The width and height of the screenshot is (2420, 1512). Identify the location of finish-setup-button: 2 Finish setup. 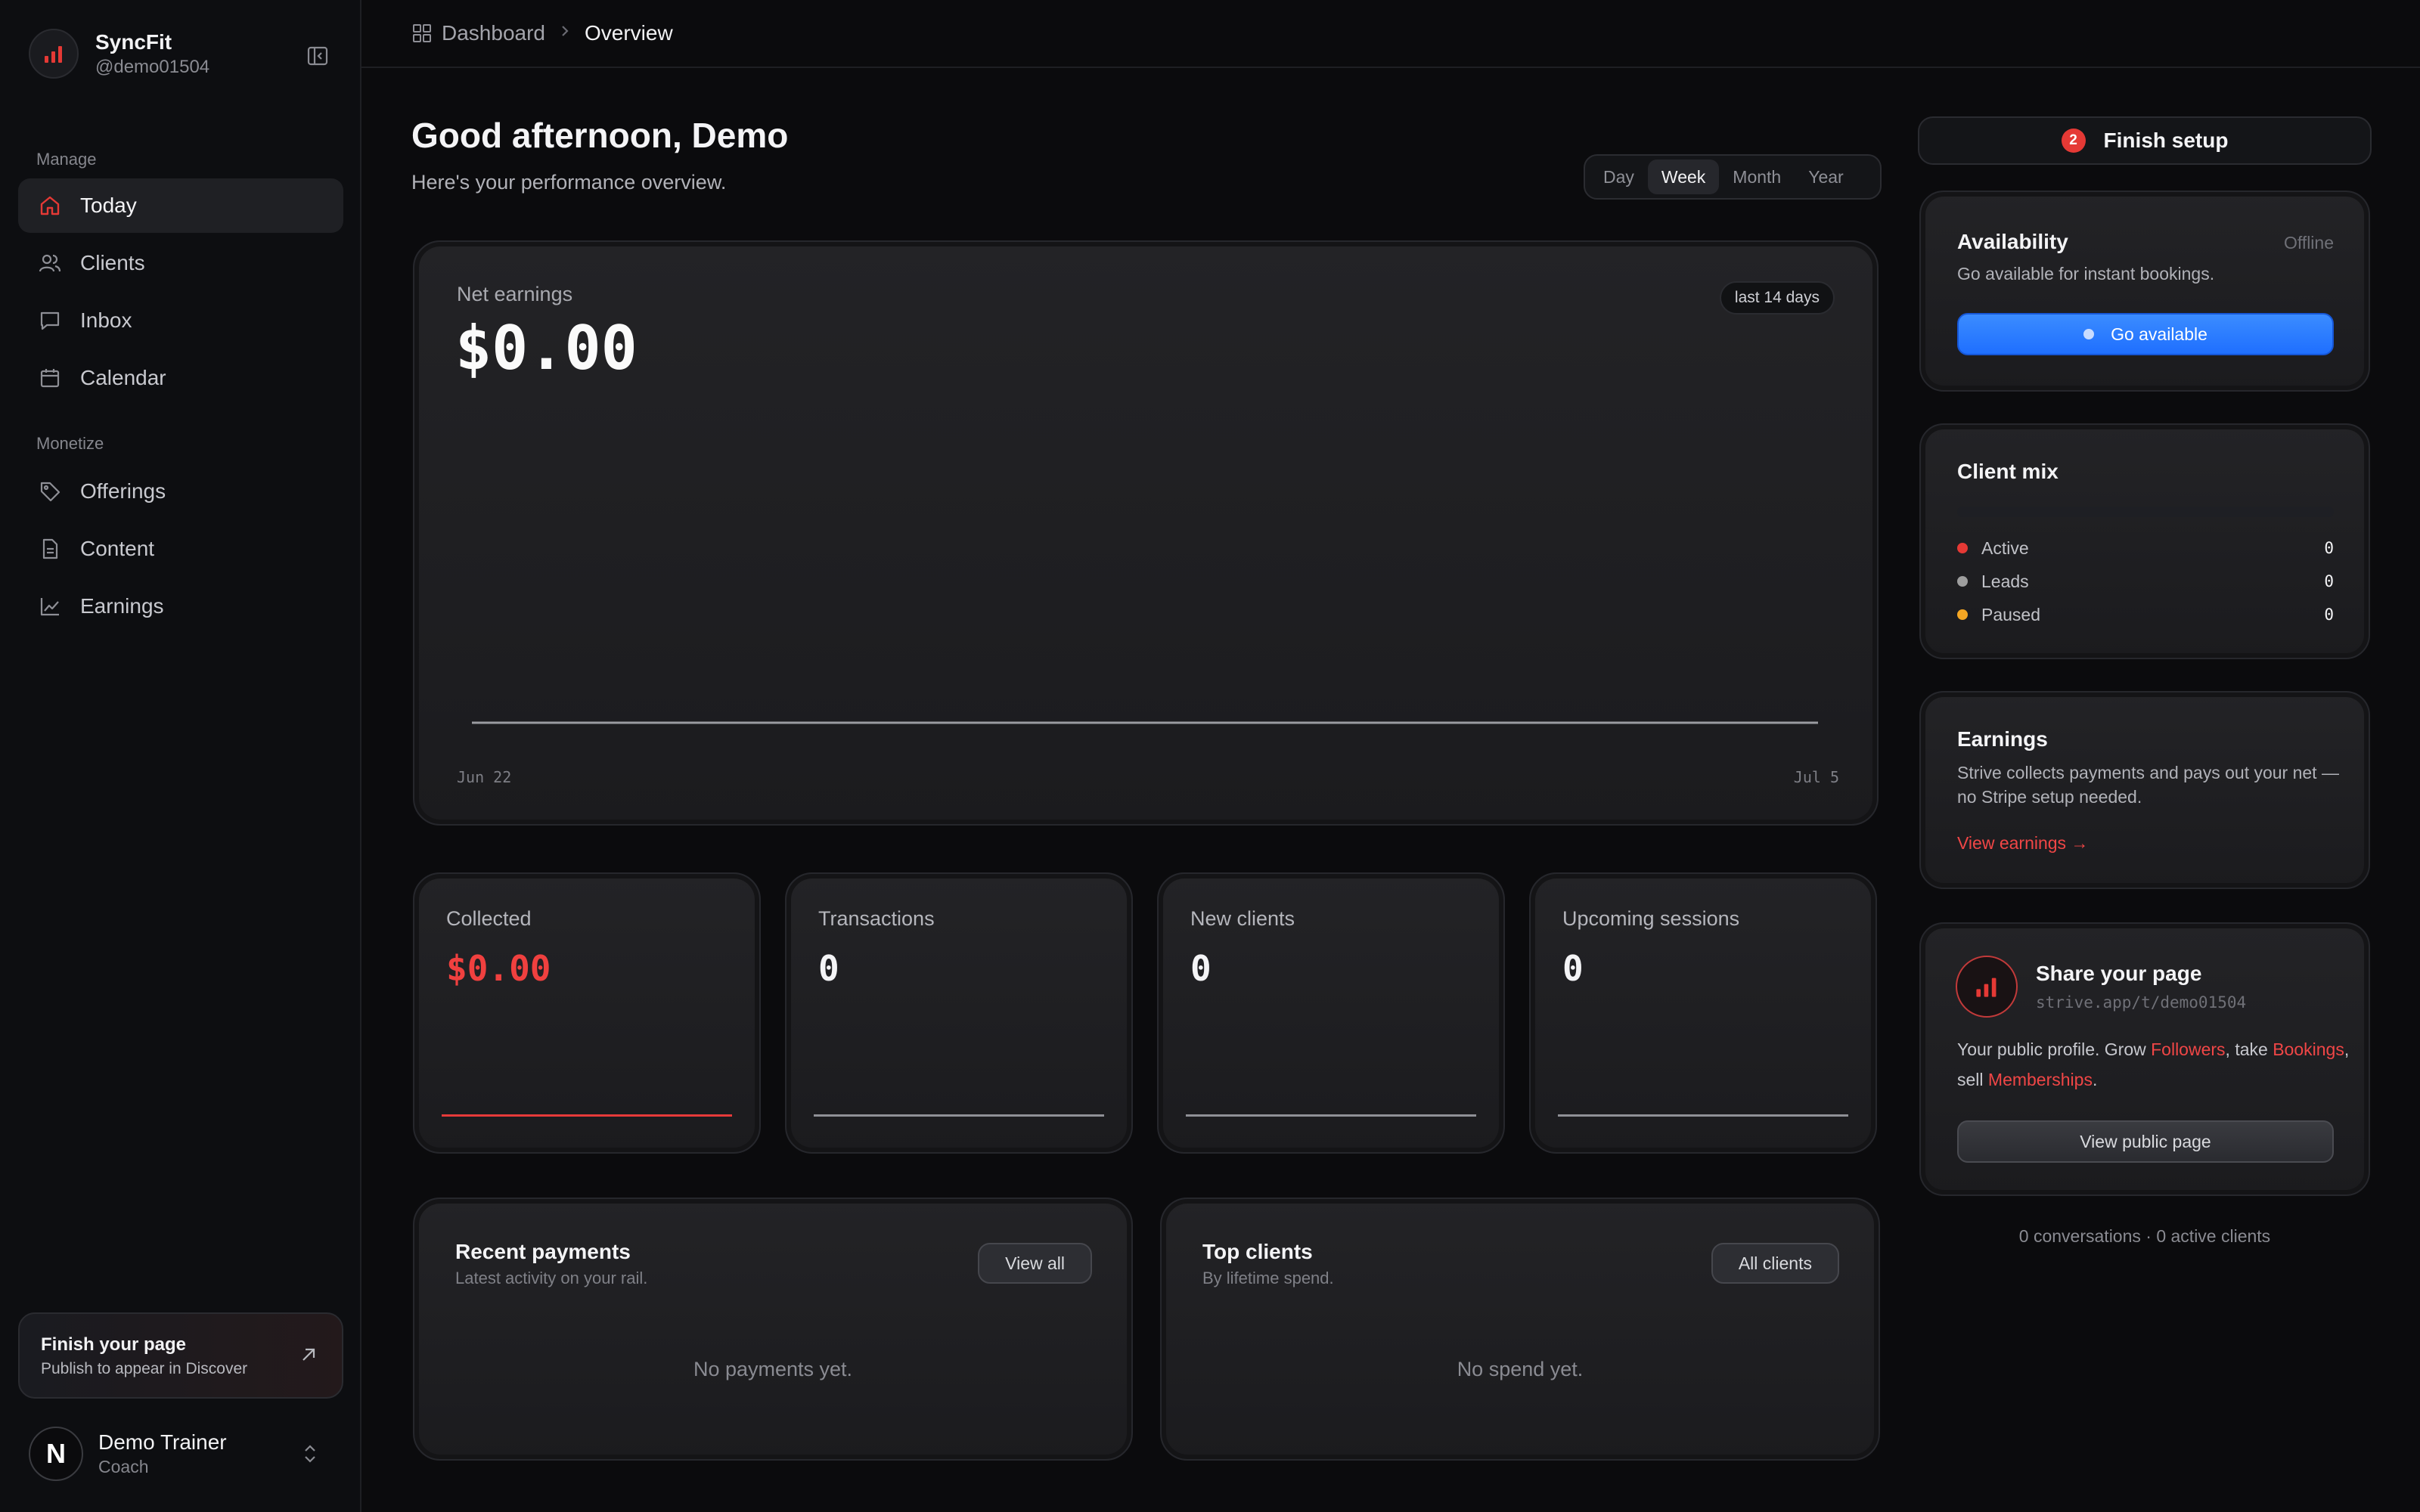
(2145, 140).